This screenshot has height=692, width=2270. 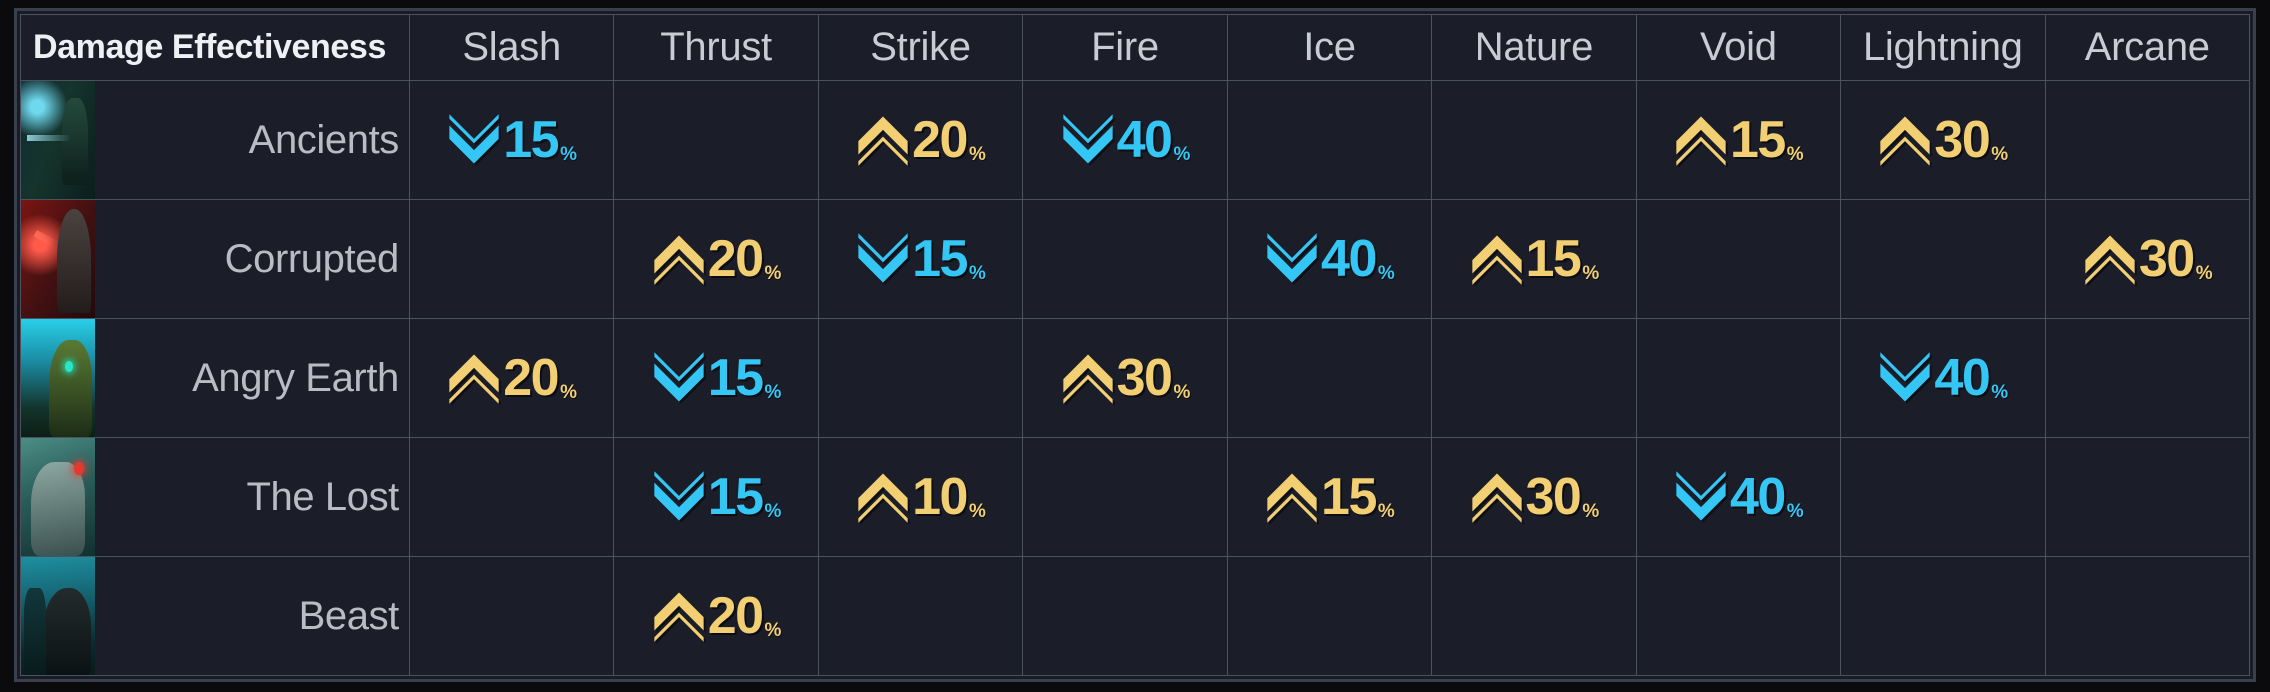 What do you see at coordinates (1943, 259) in the screenshot?
I see `cell-corrupted-lightning` at bounding box center [1943, 259].